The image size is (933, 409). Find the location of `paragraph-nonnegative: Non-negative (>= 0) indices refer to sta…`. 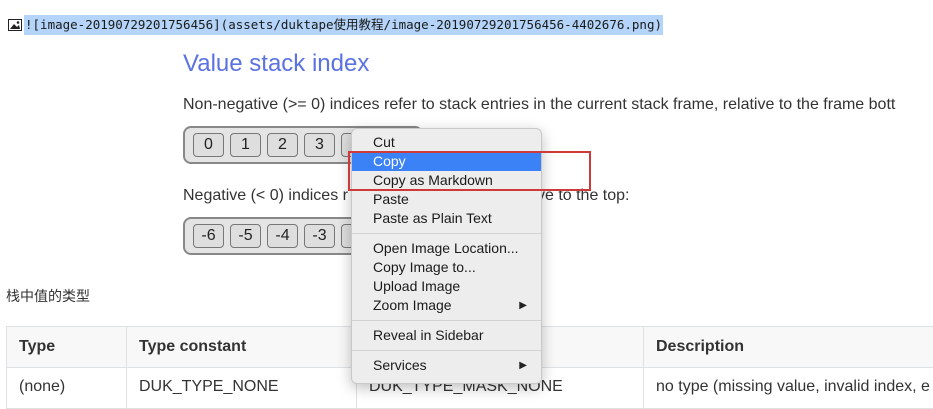

paragraph-nonnegative: Non-negative (>= 0) indices refer to sta… is located at coordinates (539, 105).